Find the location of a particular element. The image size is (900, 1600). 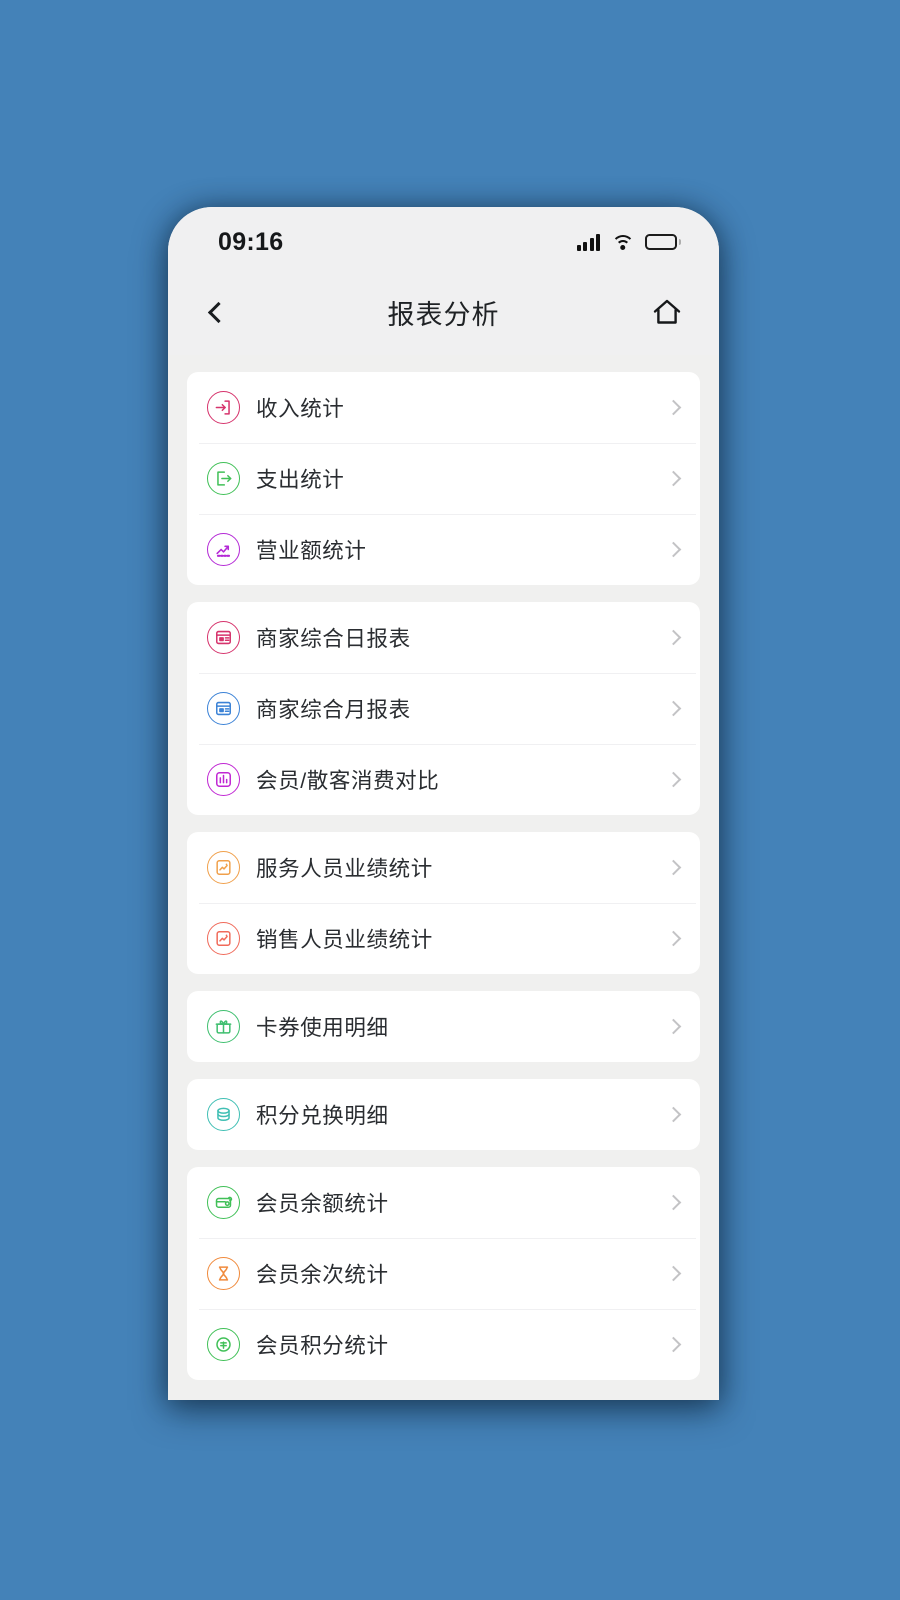

home-icon is located at coordinates (667, 311).